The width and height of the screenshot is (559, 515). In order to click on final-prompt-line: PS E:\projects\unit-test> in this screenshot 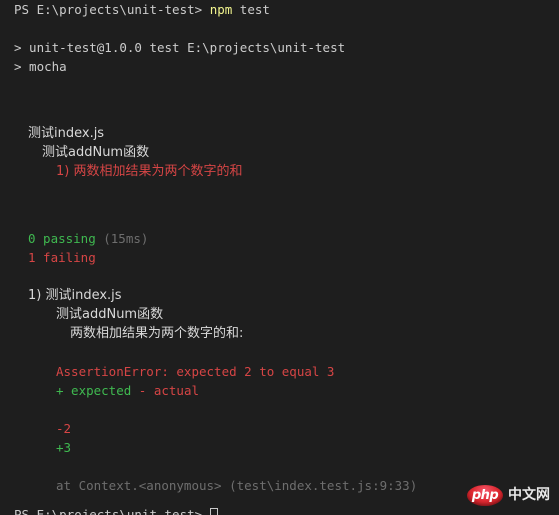, I will do `click(109, 510)`.